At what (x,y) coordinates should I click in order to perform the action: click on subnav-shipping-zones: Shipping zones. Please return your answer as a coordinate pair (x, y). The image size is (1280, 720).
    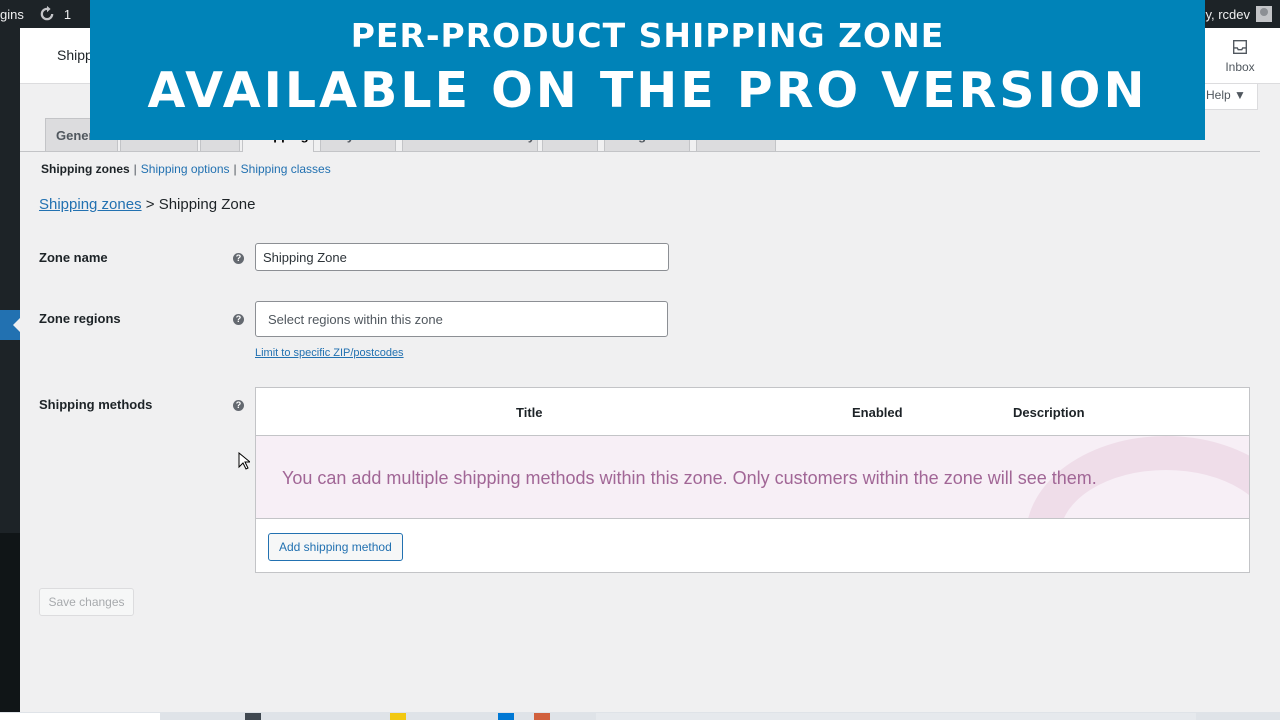
    Looking at the image, I should click on (85, 169).